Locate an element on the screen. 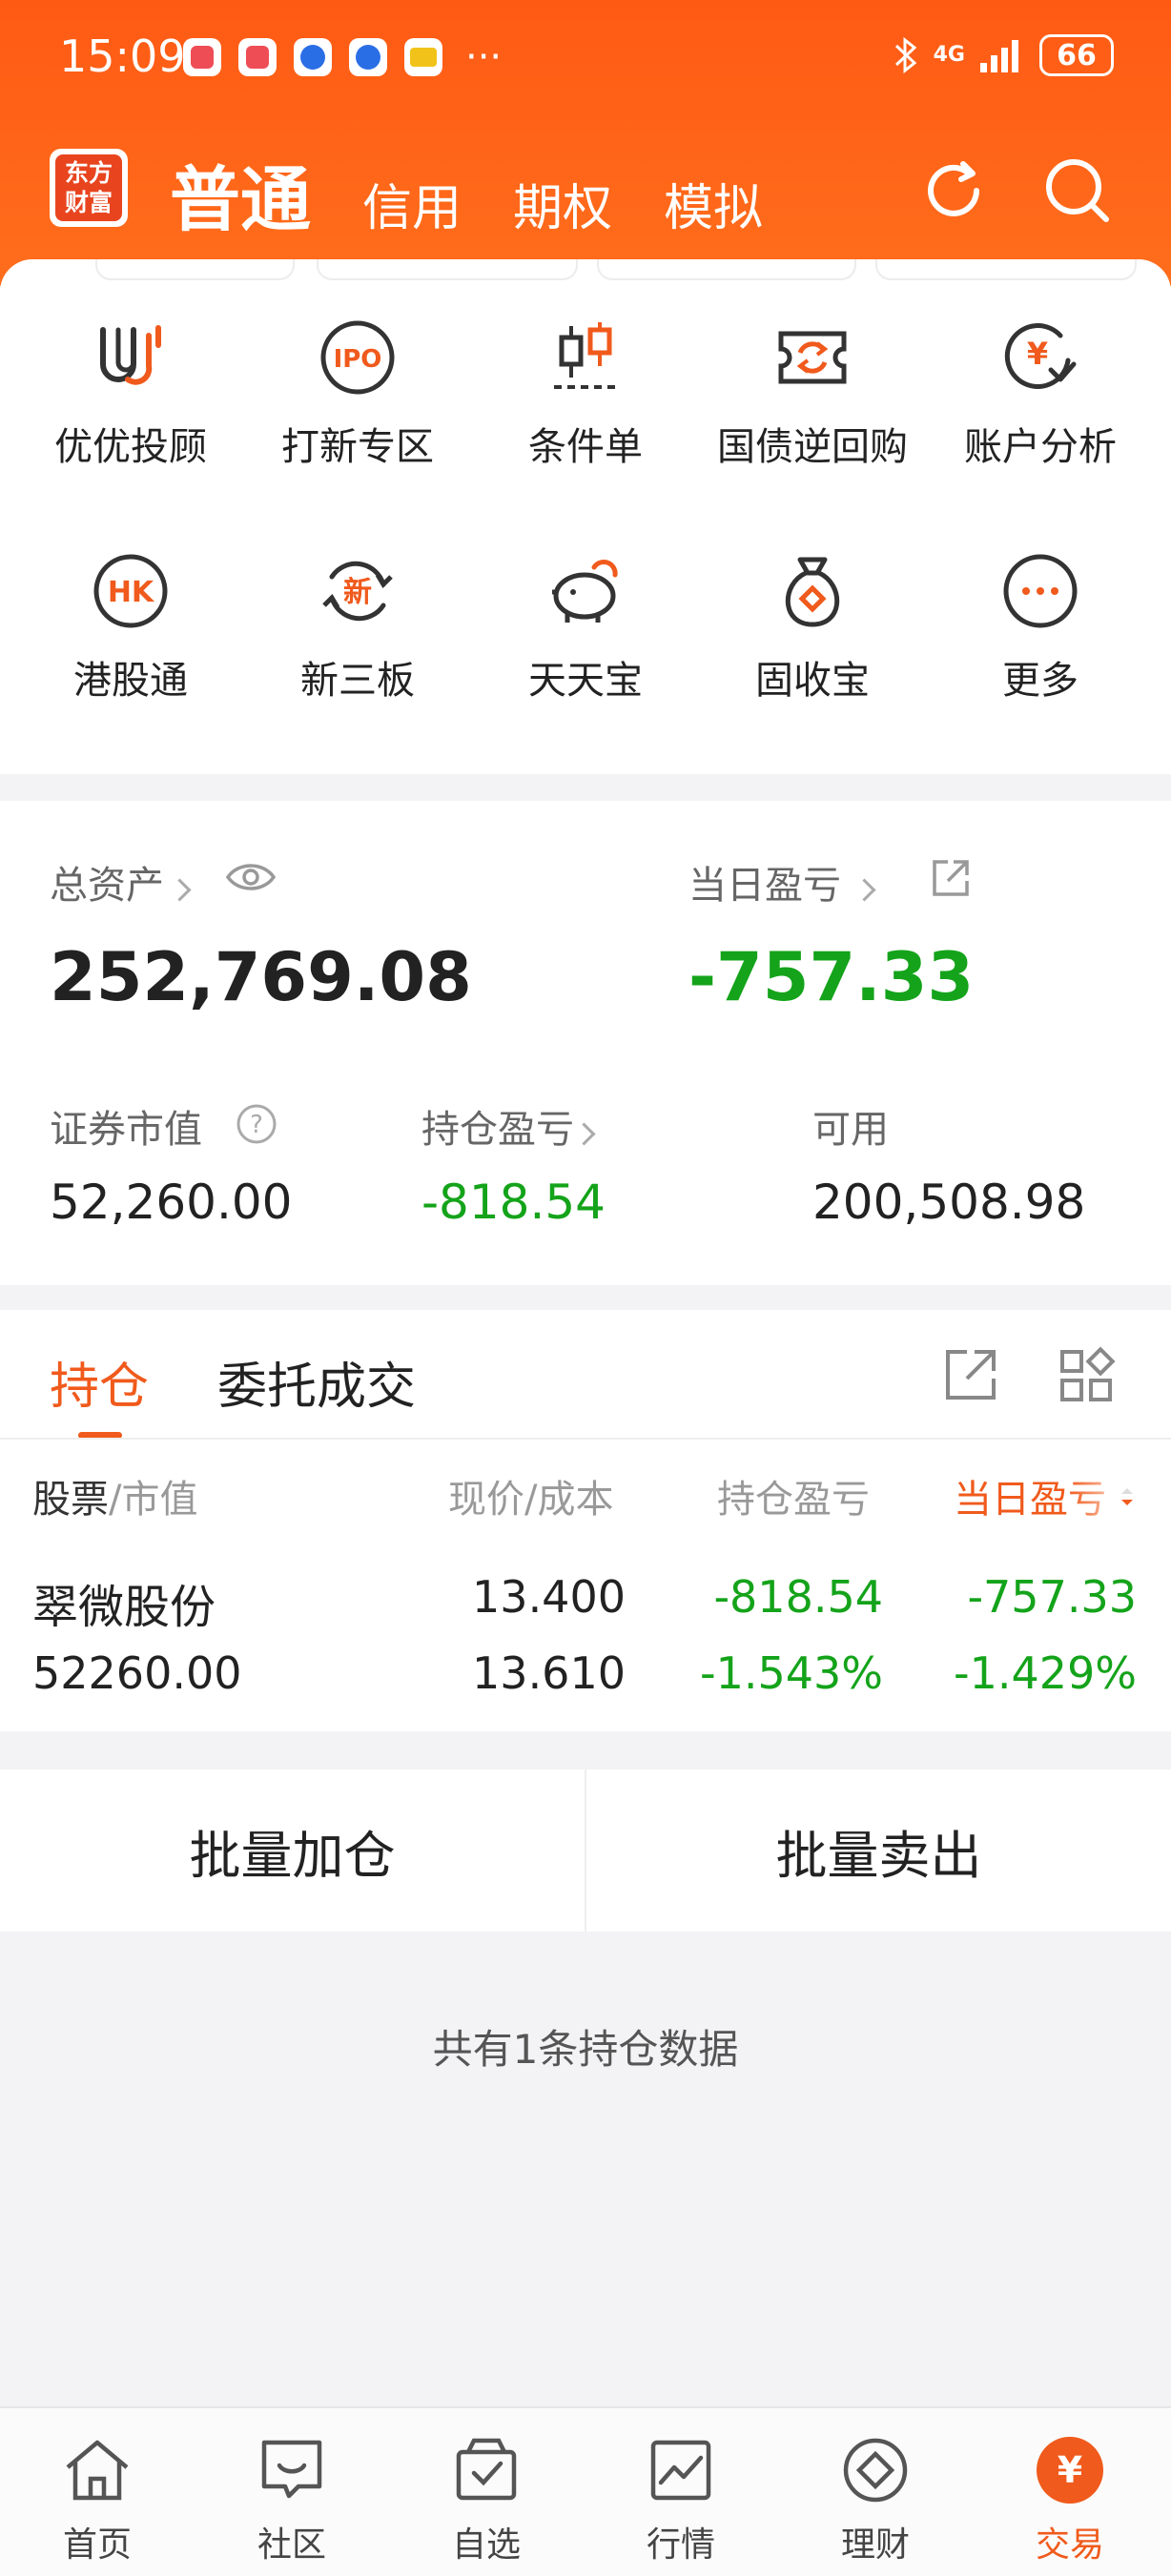 Image resolution: width=1171 pixels, height=2576 pixels. candlestick-icon is located at coordinates (585, 355).